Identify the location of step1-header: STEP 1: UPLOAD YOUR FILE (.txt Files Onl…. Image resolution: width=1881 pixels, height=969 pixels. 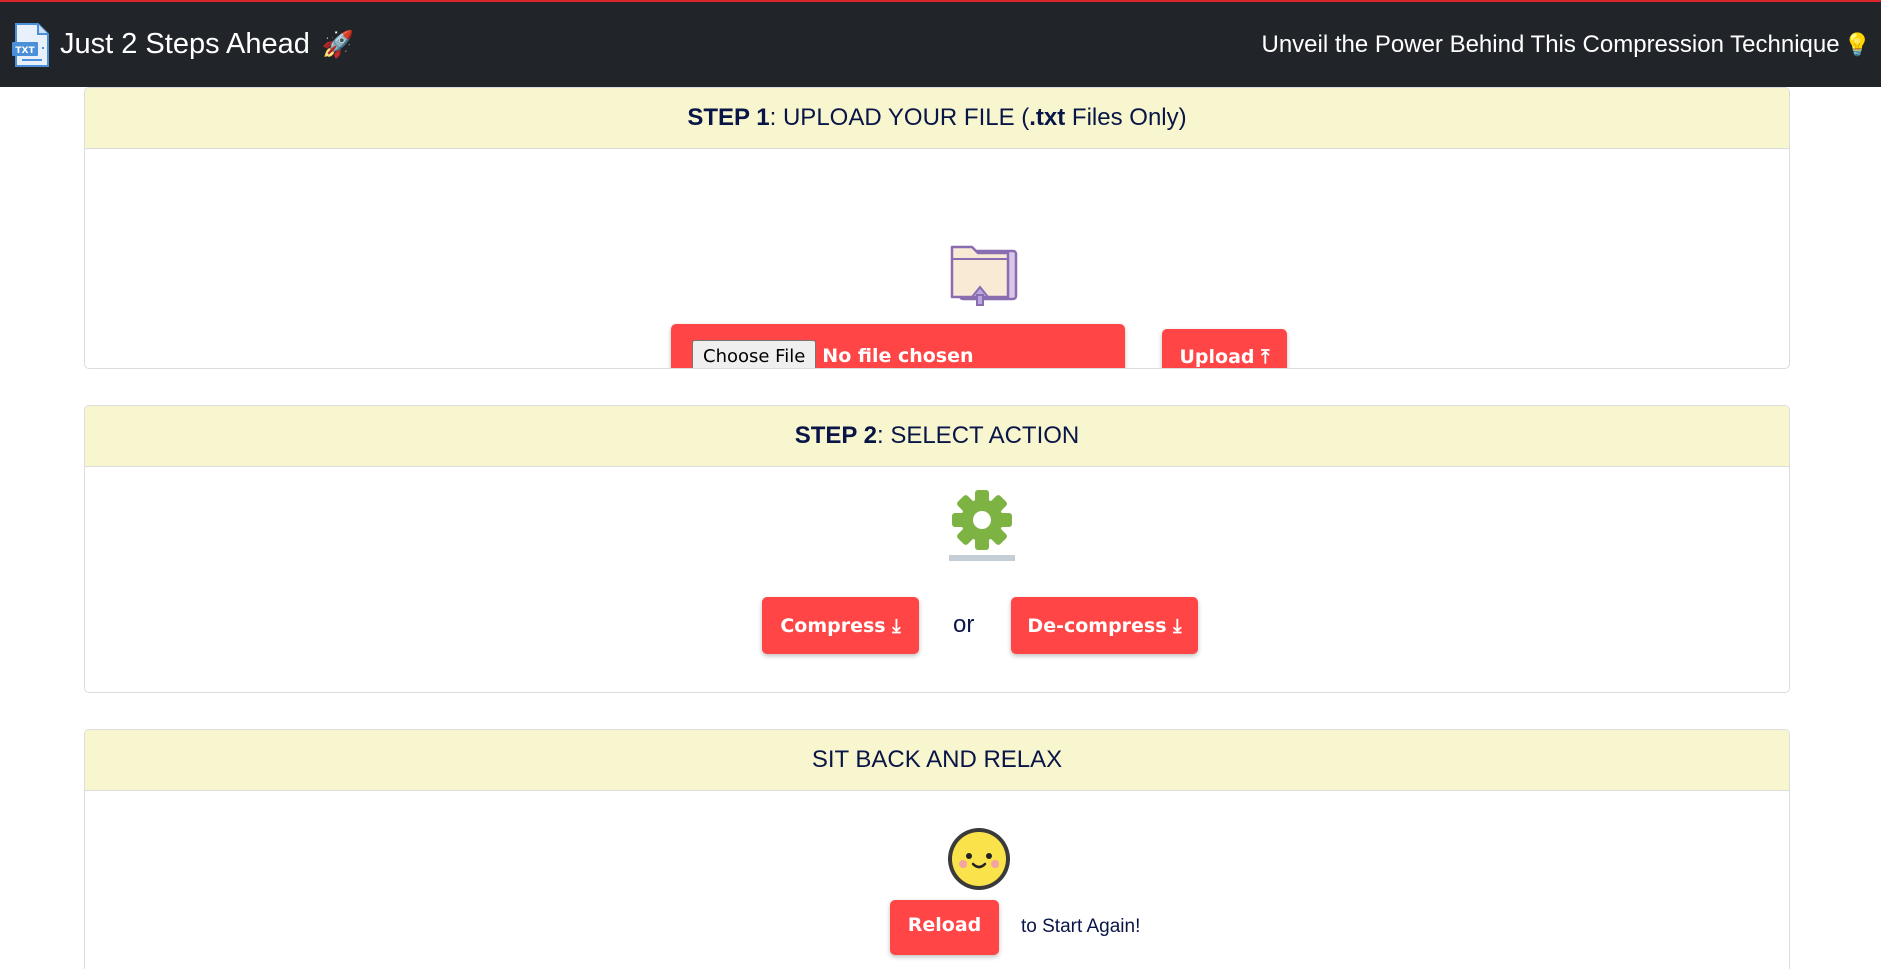
(937, 118).